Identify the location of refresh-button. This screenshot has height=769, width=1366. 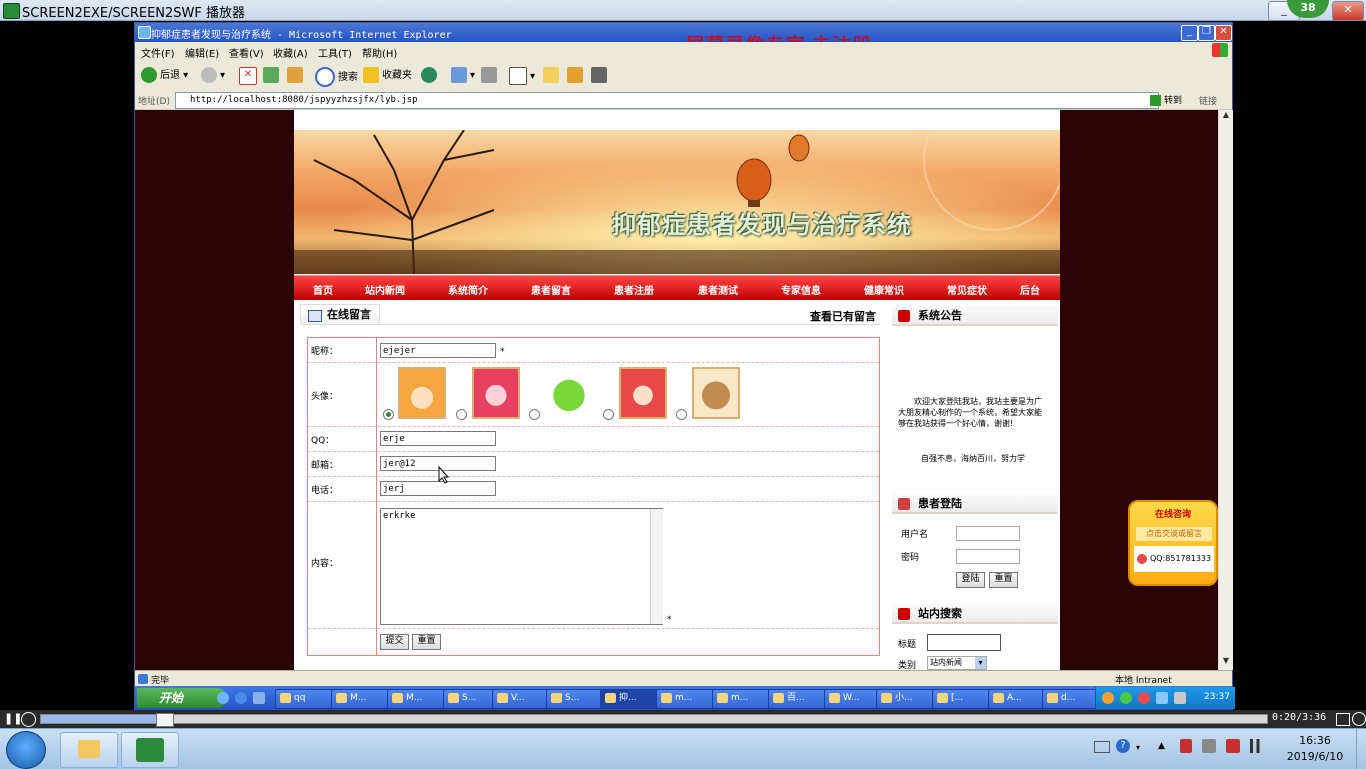
(272, 76).